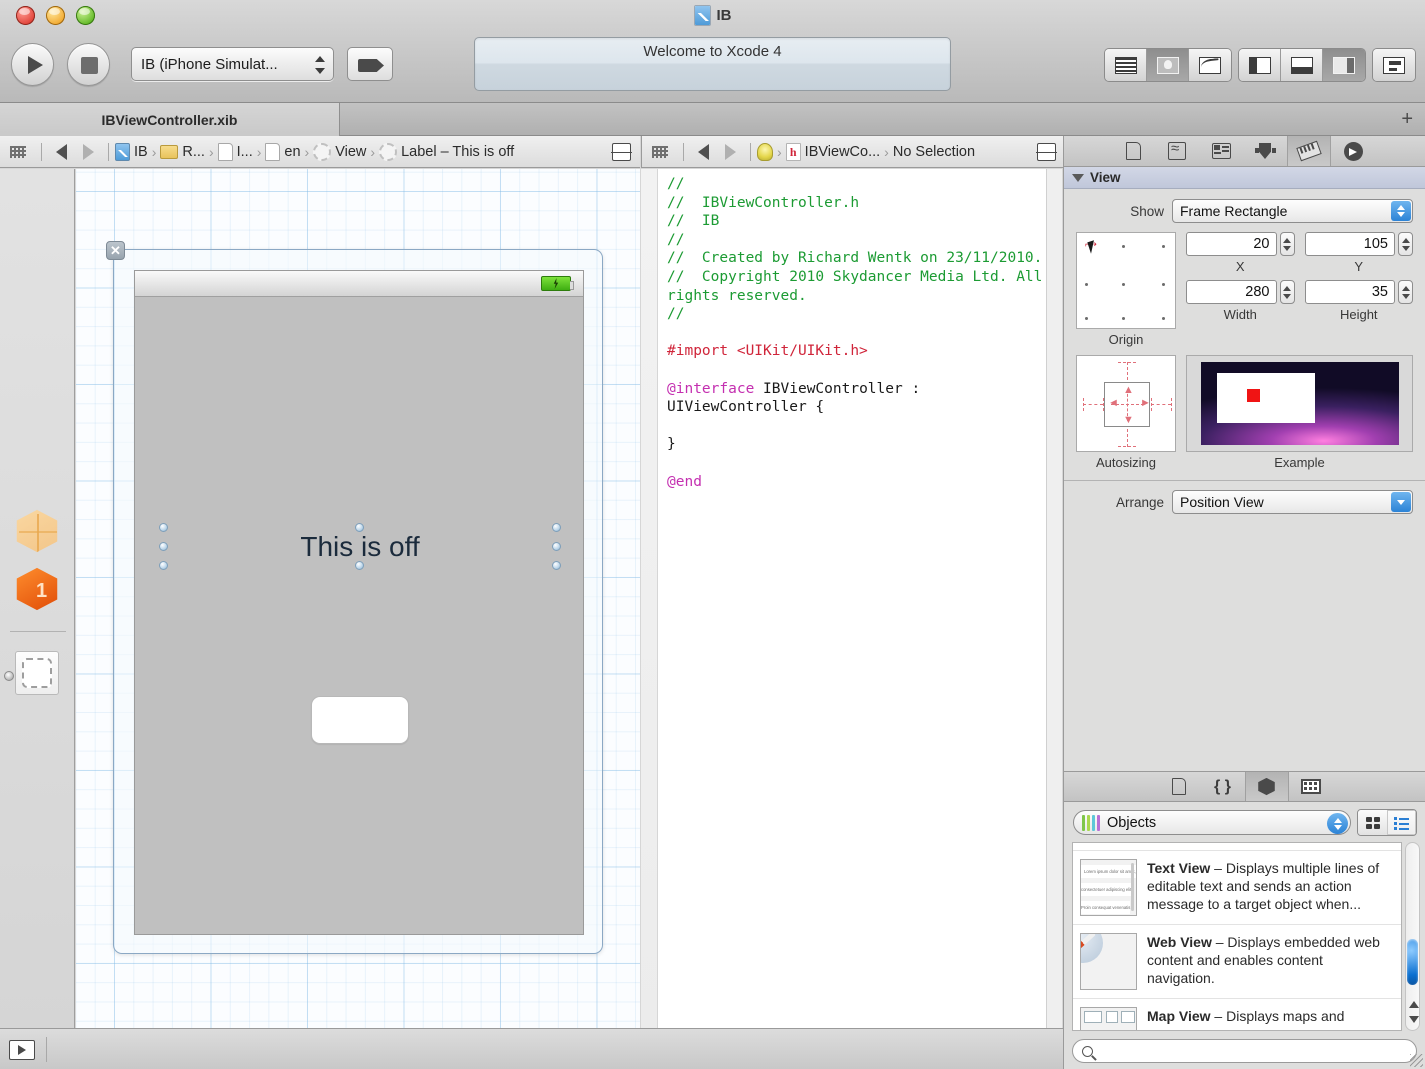  I want to click on tab-identity-inspector, so click(1221, 151).